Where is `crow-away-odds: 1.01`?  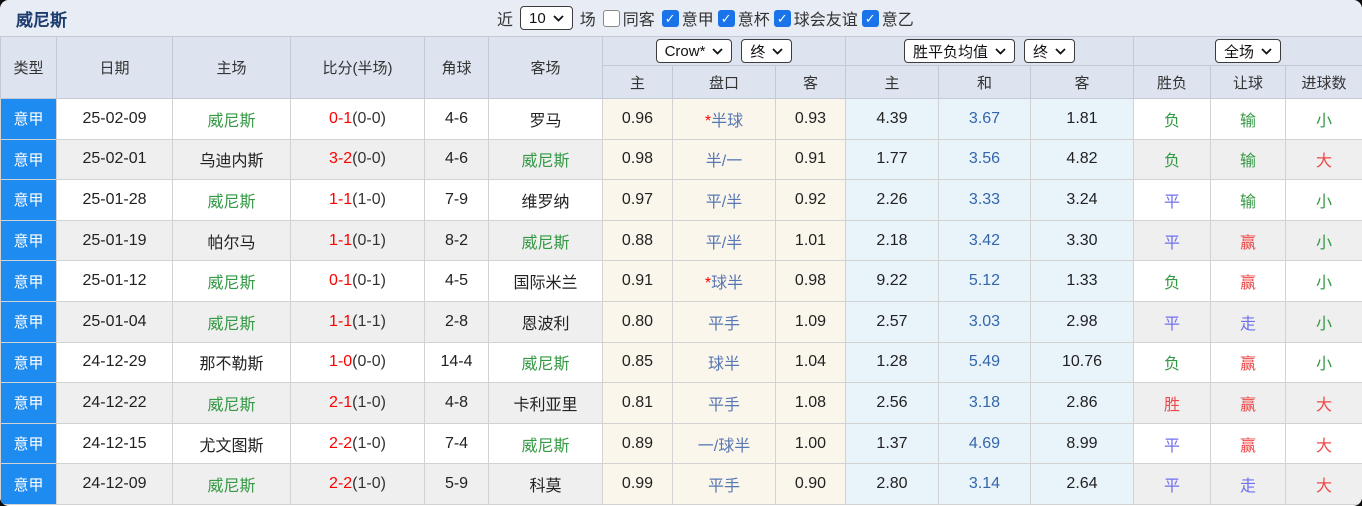
crow-away-odds: 1.01 is located at coordinates (810, 240).